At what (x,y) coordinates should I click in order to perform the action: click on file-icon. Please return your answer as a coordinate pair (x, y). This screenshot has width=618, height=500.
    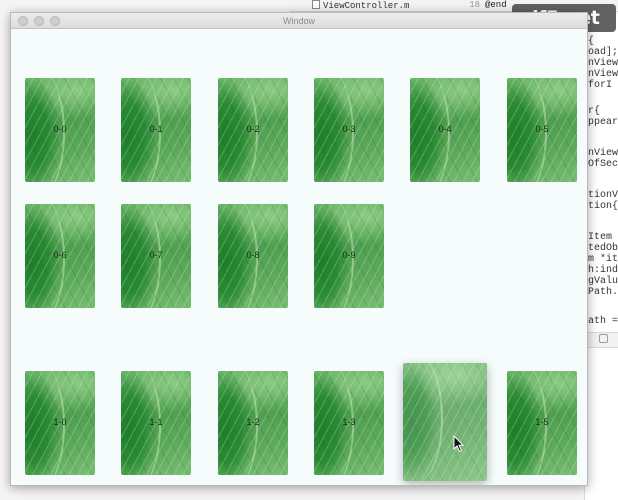
    Looking at the image, I should click on (316, 4).